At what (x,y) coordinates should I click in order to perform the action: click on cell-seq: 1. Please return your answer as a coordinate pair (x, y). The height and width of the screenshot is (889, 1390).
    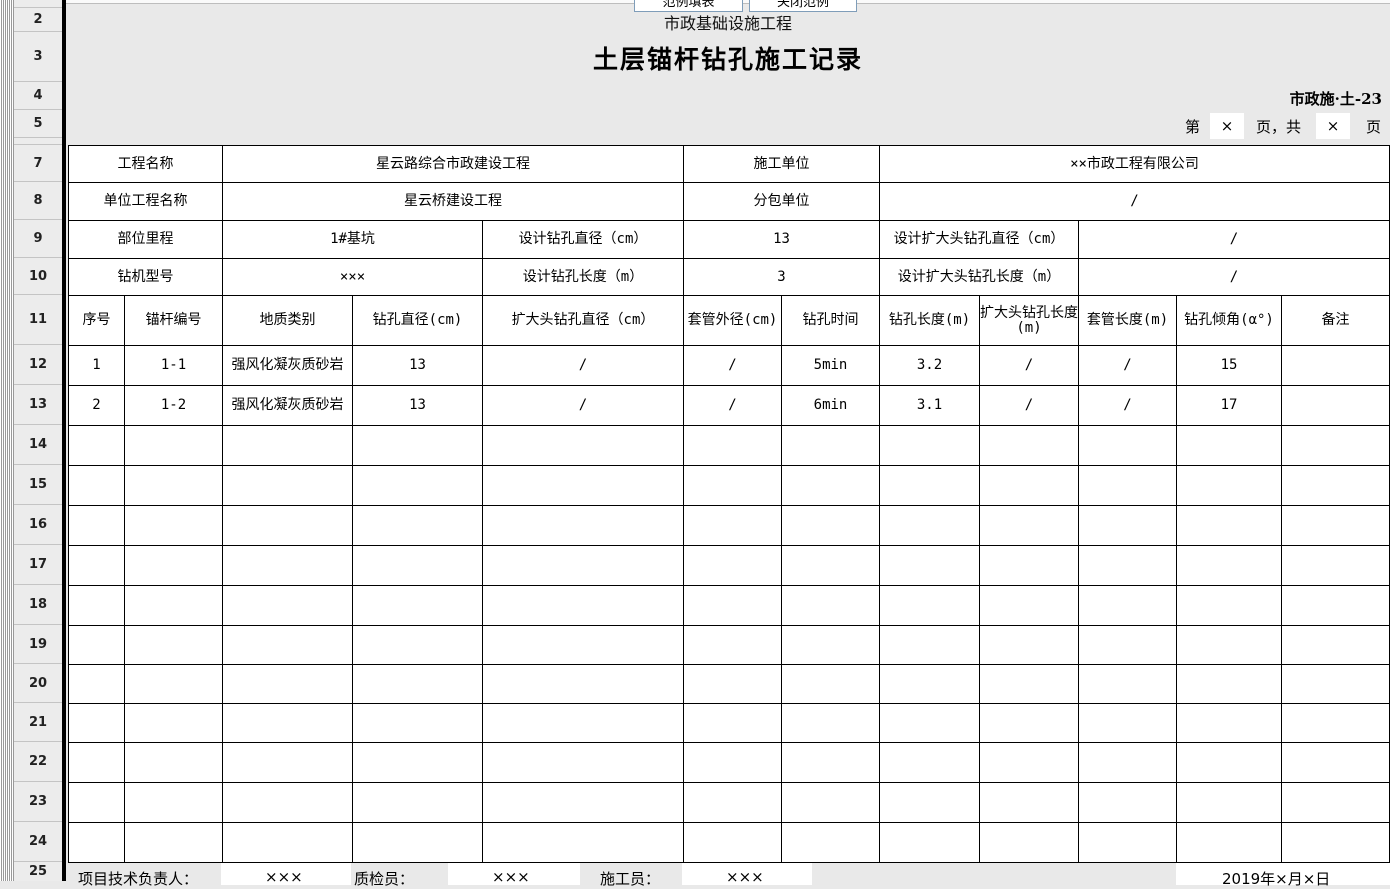
    Looking at the image, I should click on (96, 365).